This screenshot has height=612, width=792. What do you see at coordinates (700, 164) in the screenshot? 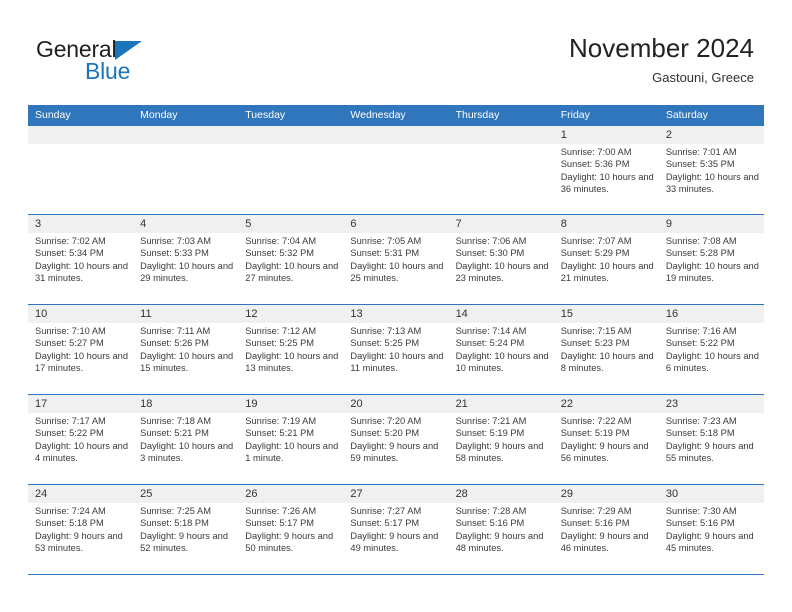
I see `sunset-text: Sunset: 5:35 PM` at bounding box center [700, 164].